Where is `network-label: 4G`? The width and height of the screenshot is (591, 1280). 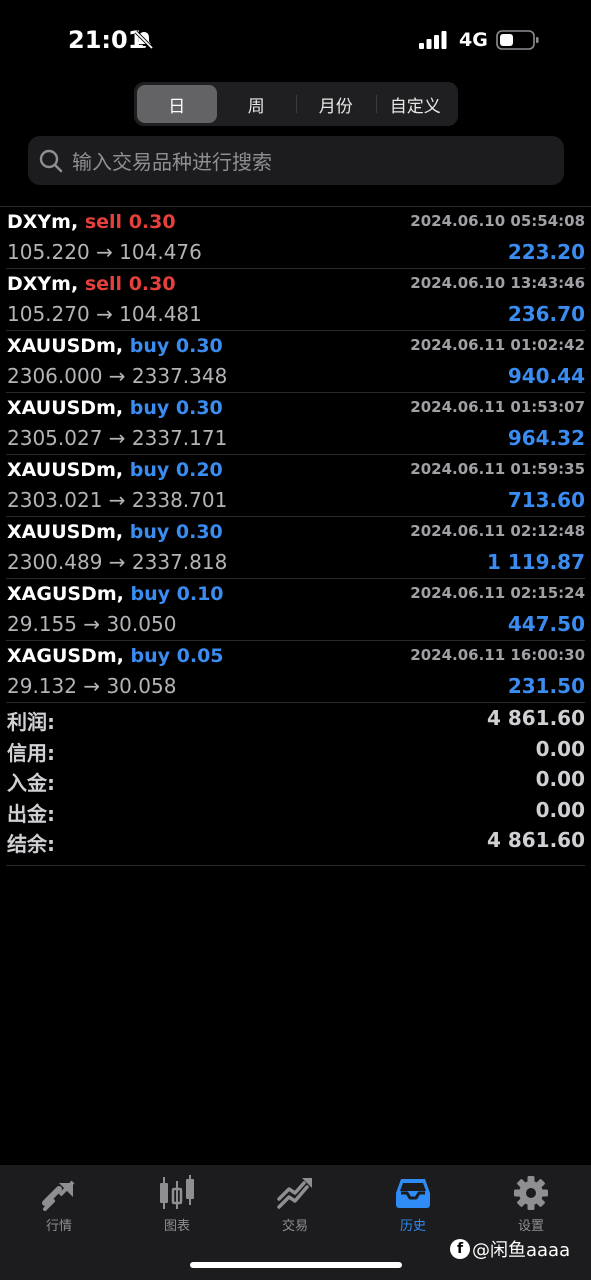
network-label: 4G is located at coordinates (473, 40).